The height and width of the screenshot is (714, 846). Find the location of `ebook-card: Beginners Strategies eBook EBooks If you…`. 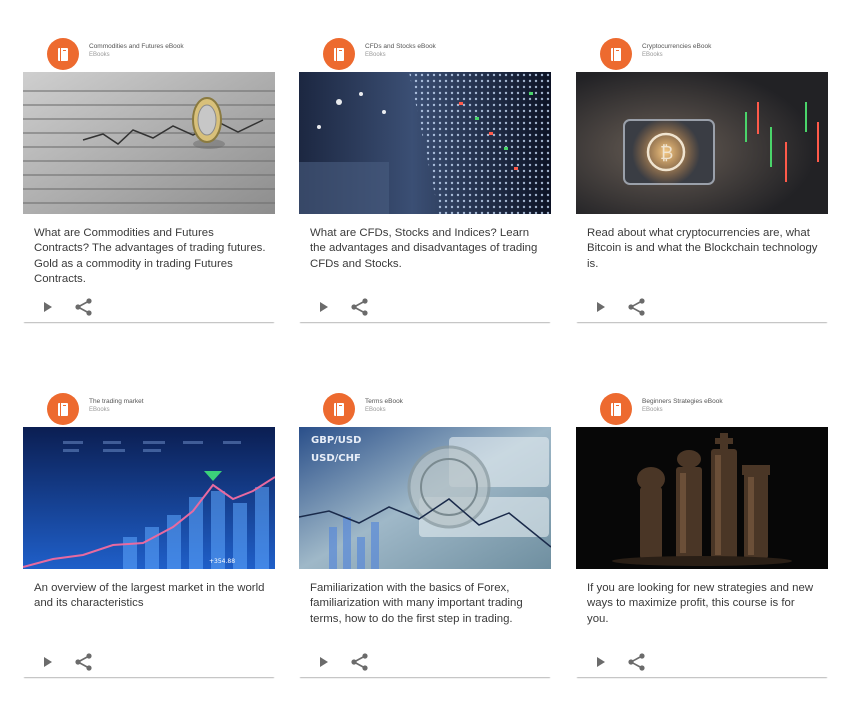

ebook-card: Beginners Strategies eBook EBooks If you… is located at coordinates (702, 530).